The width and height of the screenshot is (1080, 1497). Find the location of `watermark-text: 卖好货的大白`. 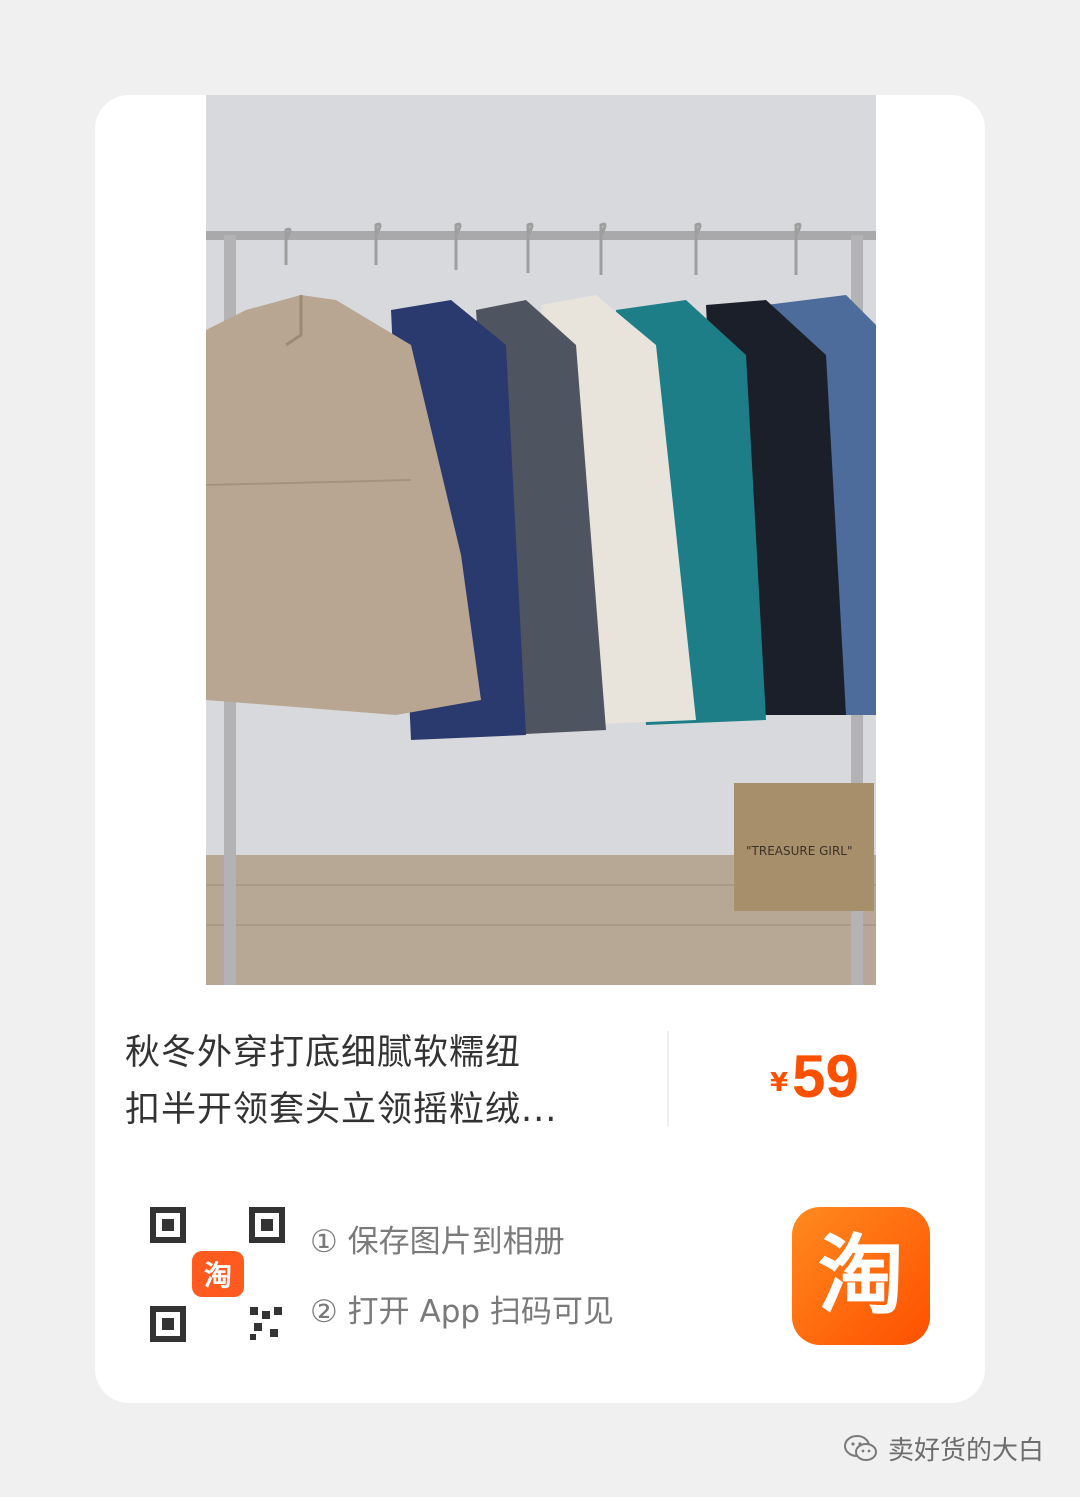

watermark-text: 卖好货的大白 is located at coordinates (965, 1451).